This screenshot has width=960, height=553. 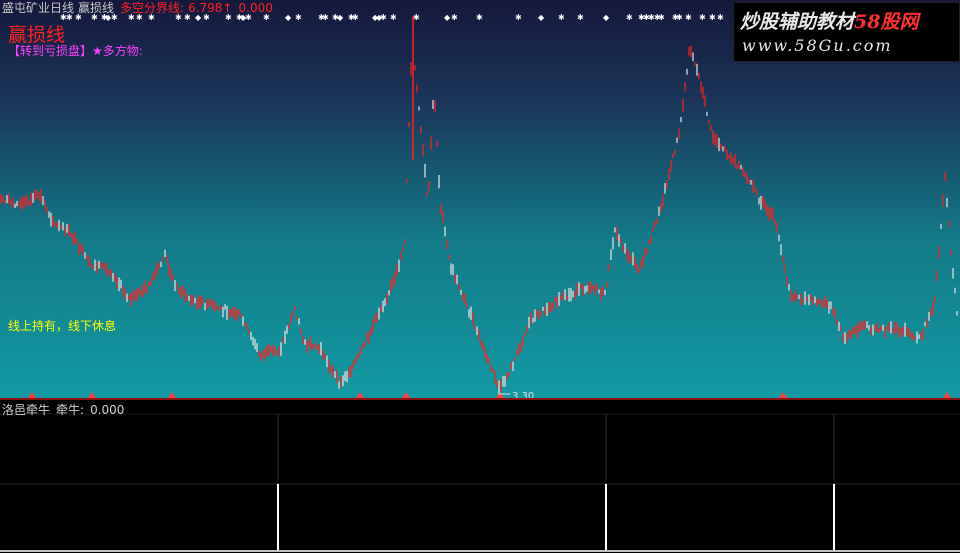 I want to click on big-indicator-title: 赢损线, so click(x=37, y=35).